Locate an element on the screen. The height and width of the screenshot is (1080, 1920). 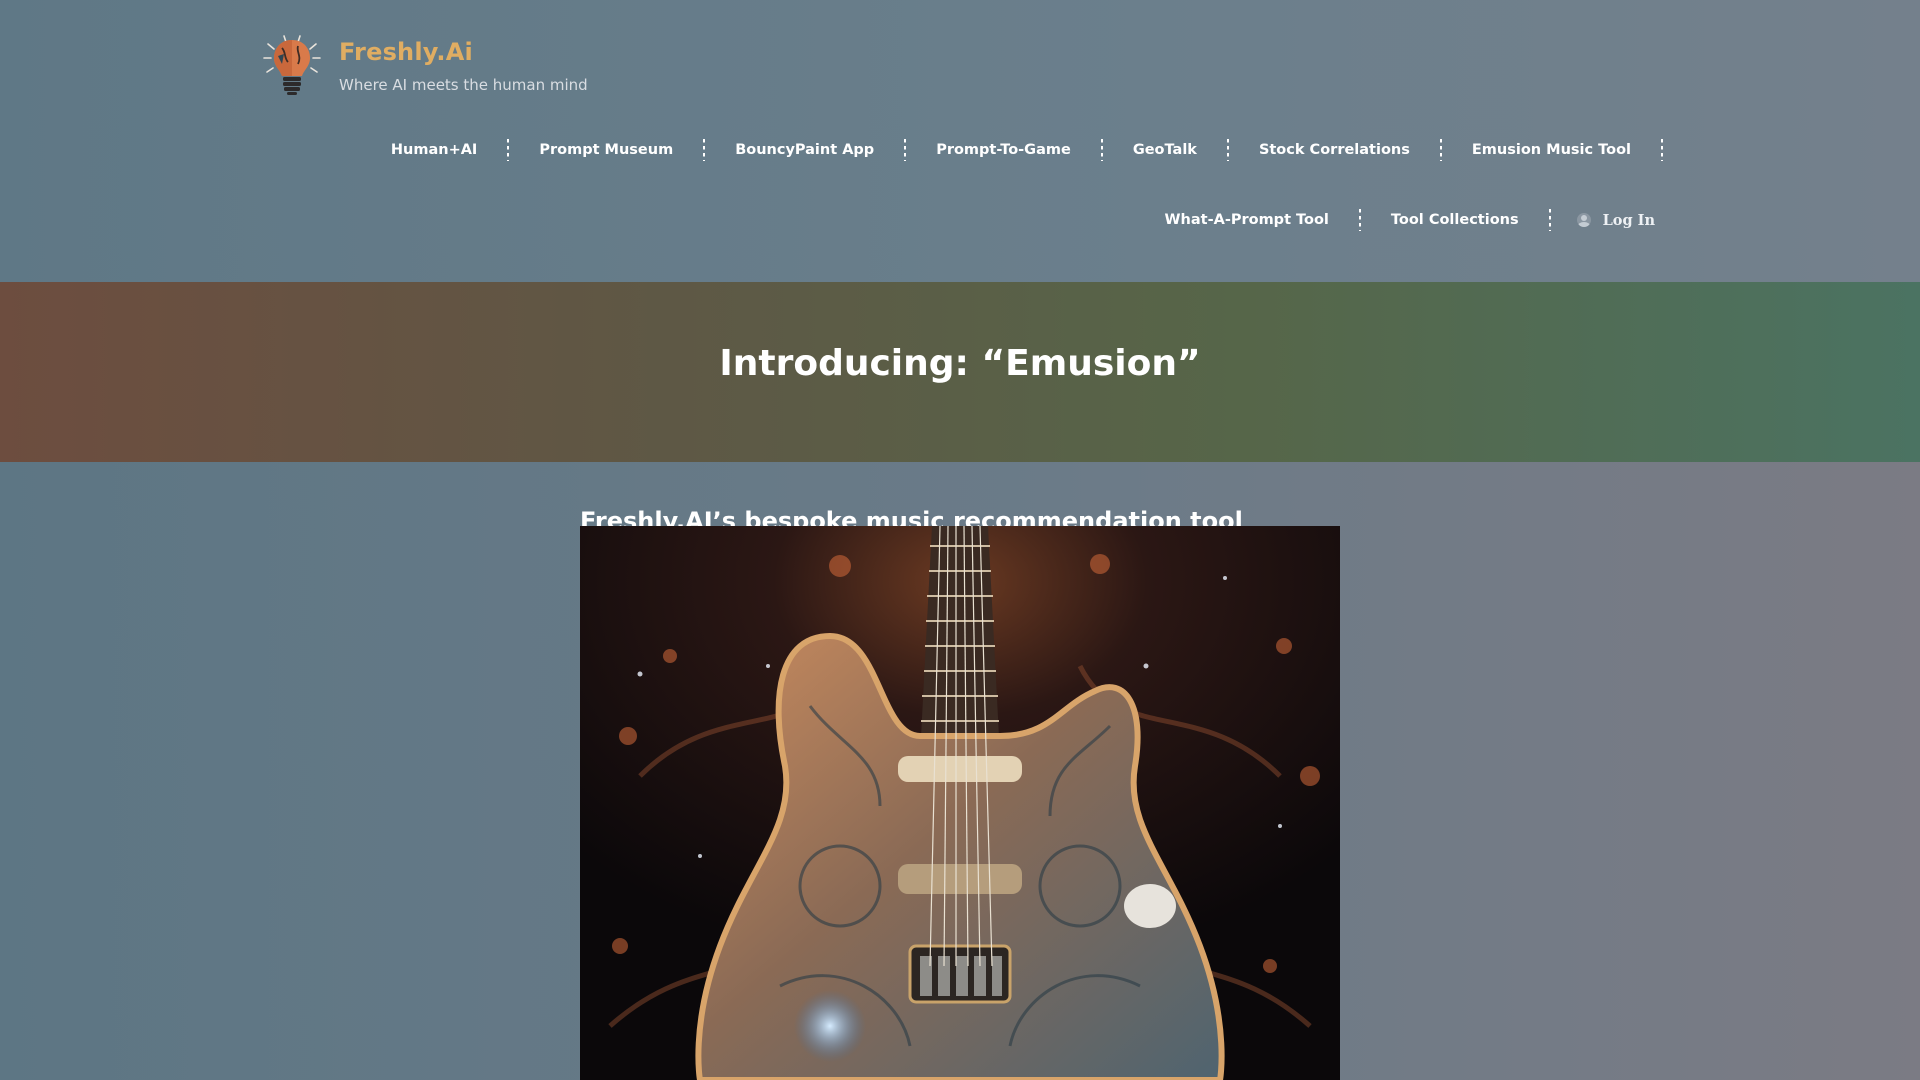
nav-separator is located at coordinates (1662, 150).